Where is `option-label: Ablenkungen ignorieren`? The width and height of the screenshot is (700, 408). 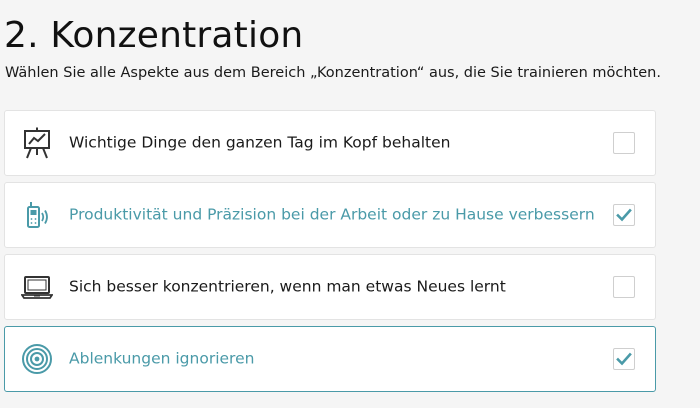 option-label: Ablenkungen ignorieren is located at coordinates (162, 358).